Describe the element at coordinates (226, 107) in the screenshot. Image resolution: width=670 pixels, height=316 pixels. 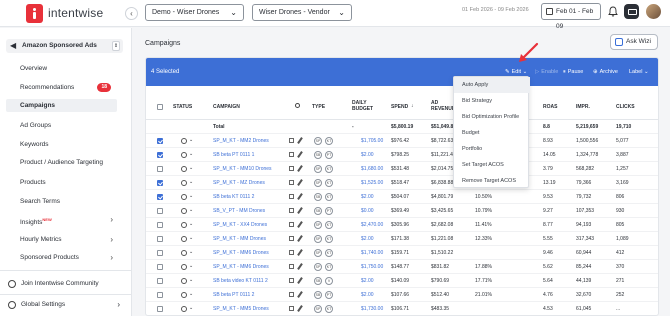
I see `column-header-campaign: CAMPAIGN` at that location.